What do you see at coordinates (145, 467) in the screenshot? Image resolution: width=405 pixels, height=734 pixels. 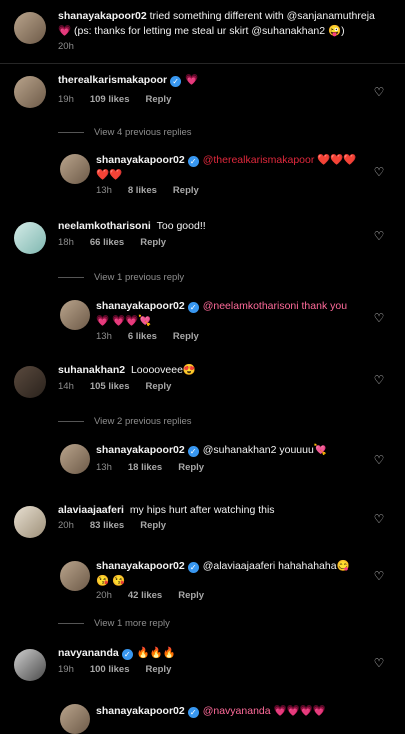 I see `likes-count: 18 likes` at bounding box center [145, 467].